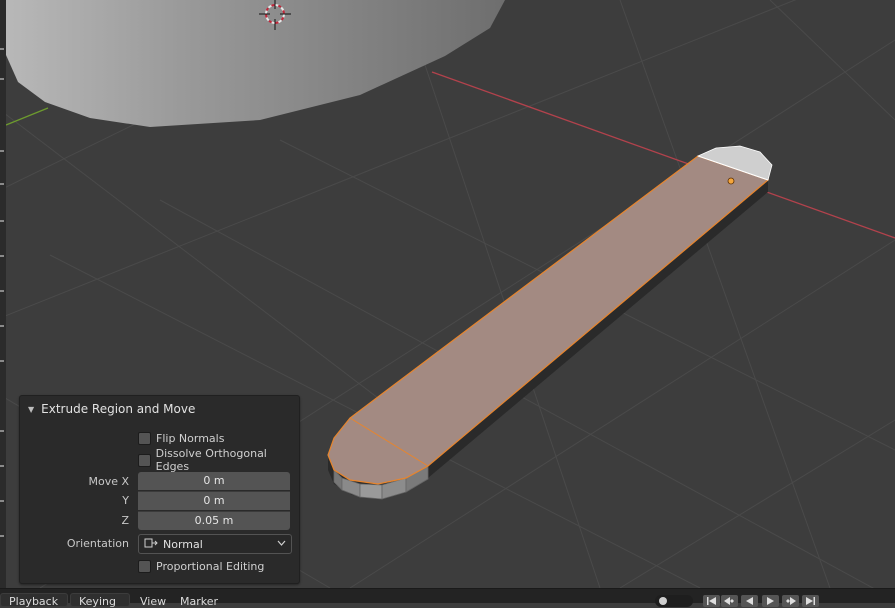  I want to click on play-reverse-icon, so click(749, 601).